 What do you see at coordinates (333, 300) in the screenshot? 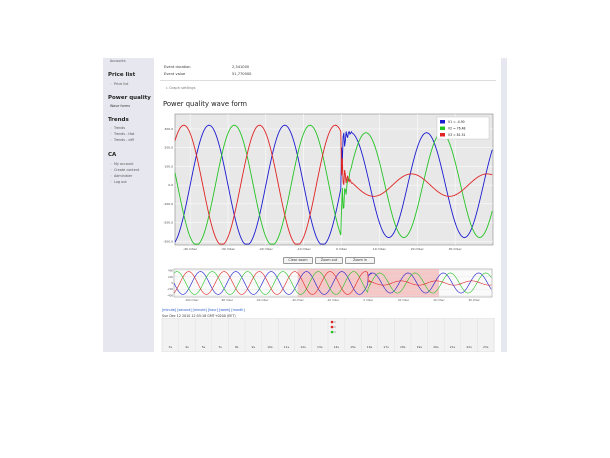
I see `overview-x-tick: -20 mSec` at bounding box center [333, 300].